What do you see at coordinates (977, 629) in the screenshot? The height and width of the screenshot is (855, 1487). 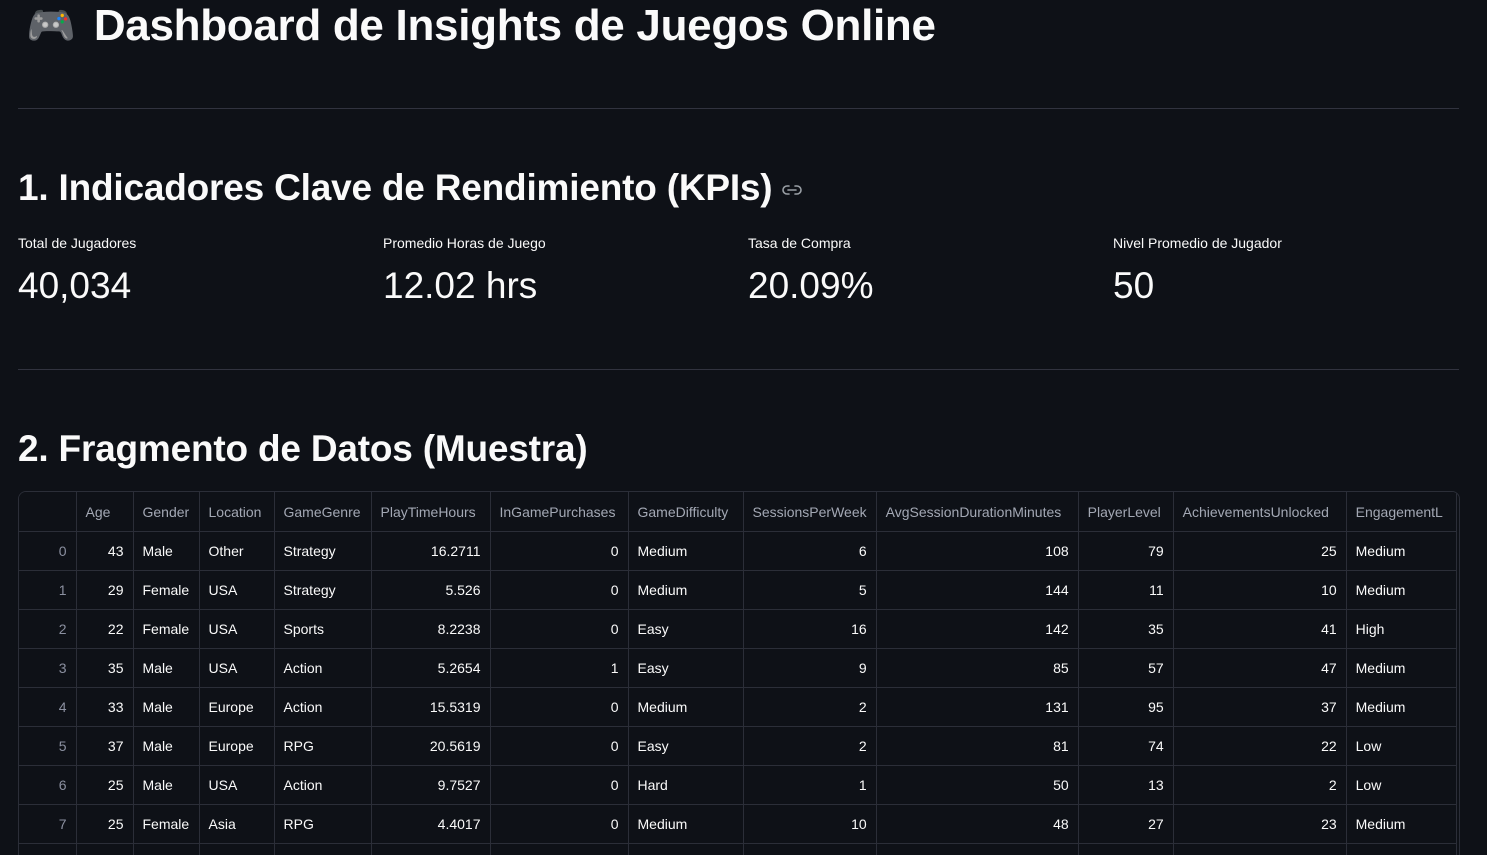 I see `table-cell: 142` at bounding box center [977, 629].